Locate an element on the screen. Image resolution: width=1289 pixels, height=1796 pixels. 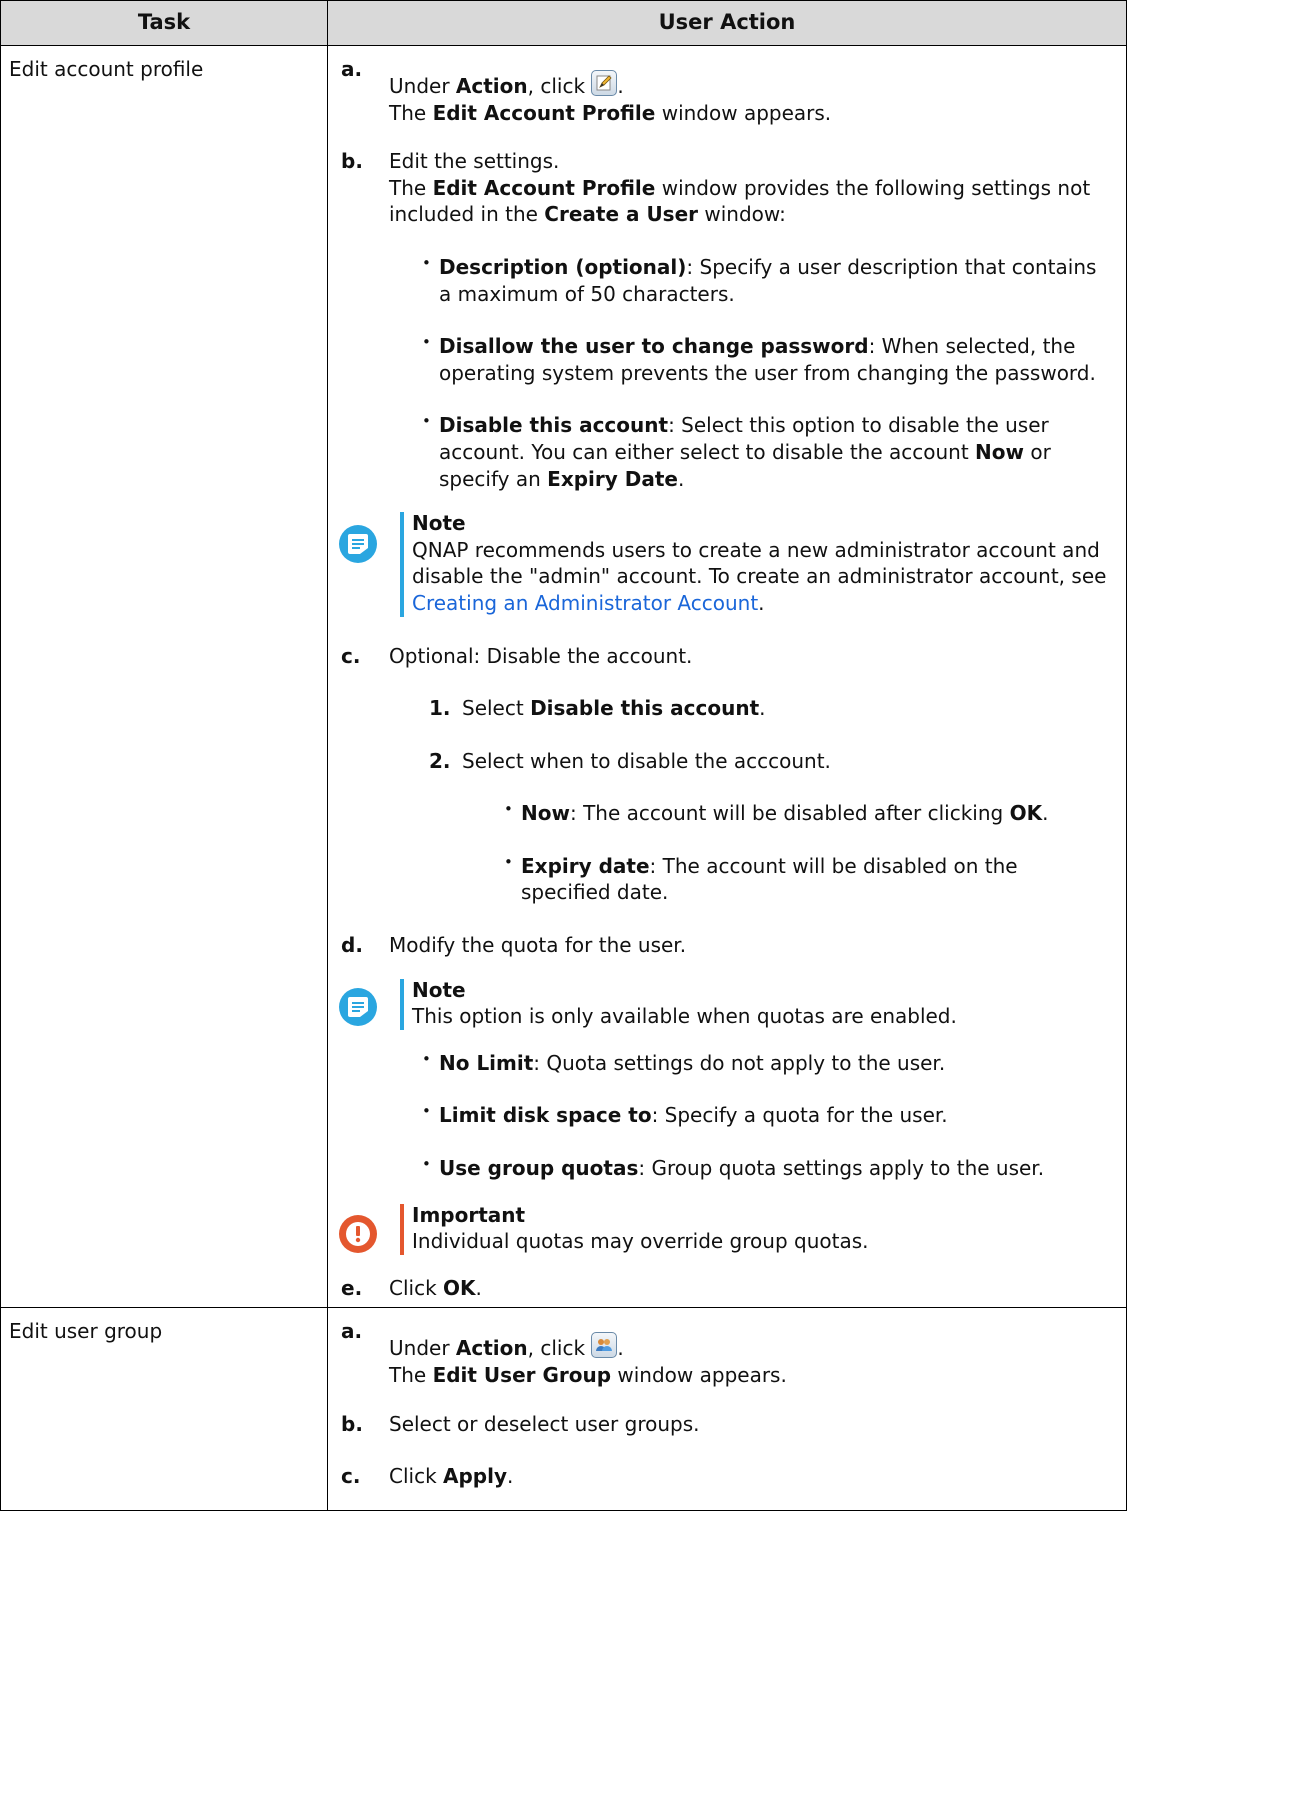
creating-admin-account-link: Creating an Administrator Account is located at coordinates (585, 603).